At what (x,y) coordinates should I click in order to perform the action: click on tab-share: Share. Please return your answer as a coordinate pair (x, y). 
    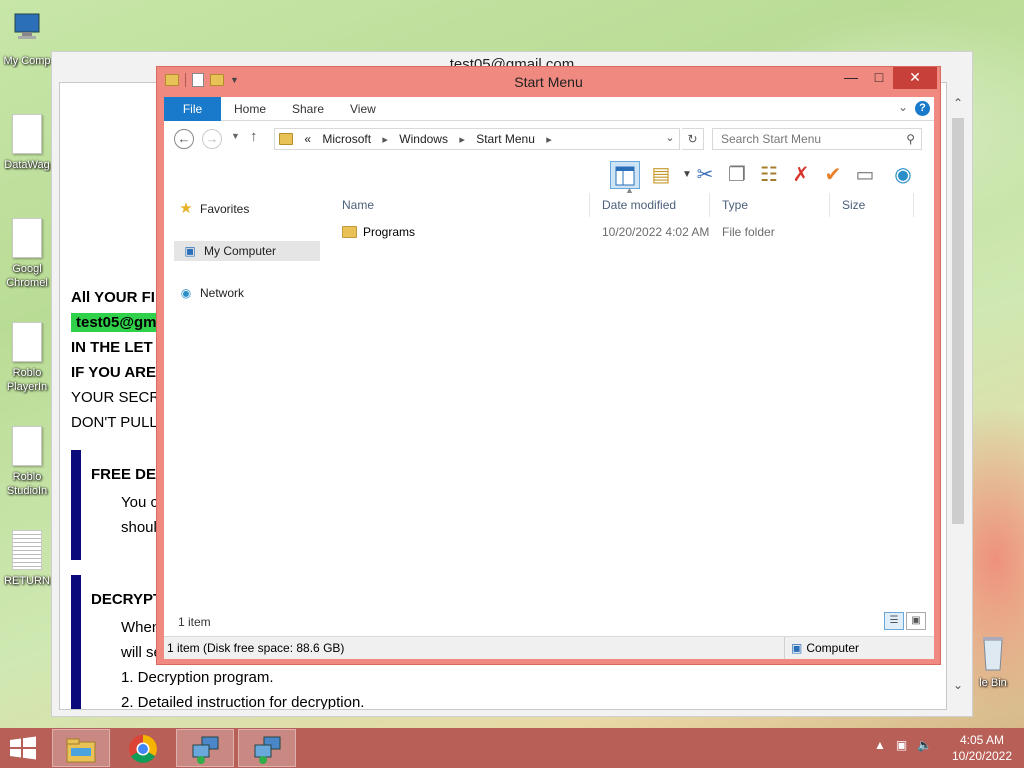
    Looking at the image, I should click on (308, 109).